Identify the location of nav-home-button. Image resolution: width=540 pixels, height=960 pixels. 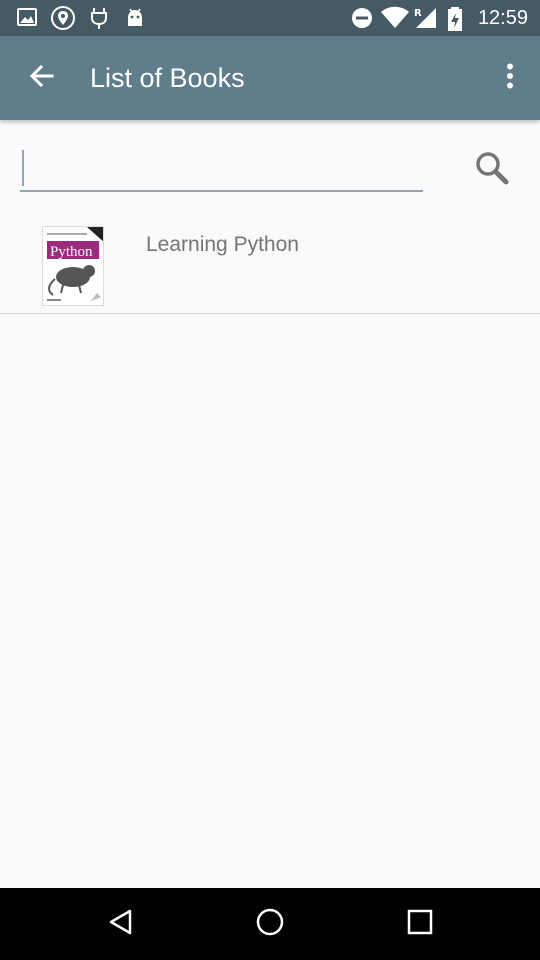
(270, 924).